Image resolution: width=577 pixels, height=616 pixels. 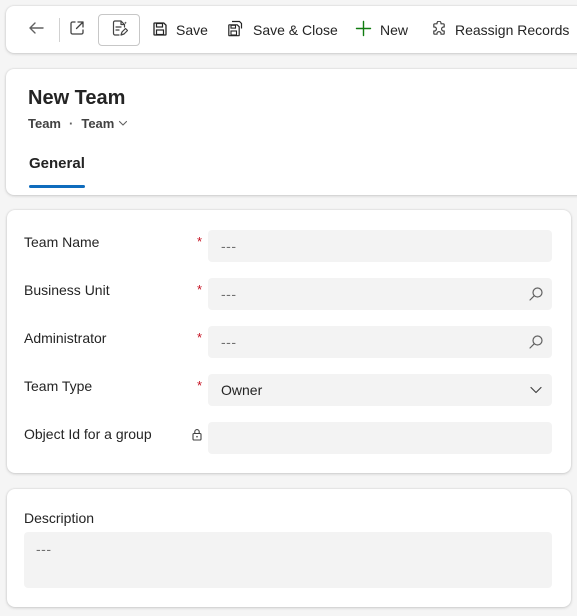 What do you see at coordinates (295, 30) in the screenshot?
I see `save-and-close-label: Save & Close` at bounding box center [295, 30].